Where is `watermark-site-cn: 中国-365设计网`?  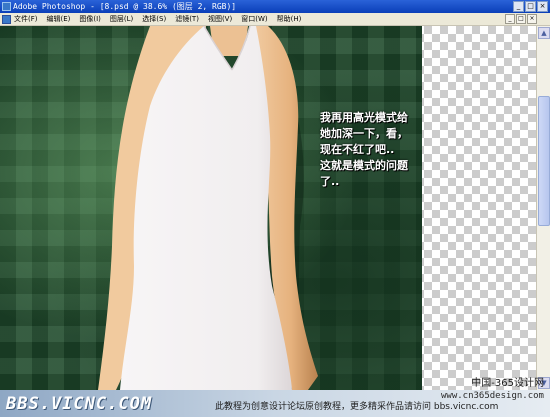
watermark-site-cn: 中国-365设计网 is located at coordinates (507, 383).